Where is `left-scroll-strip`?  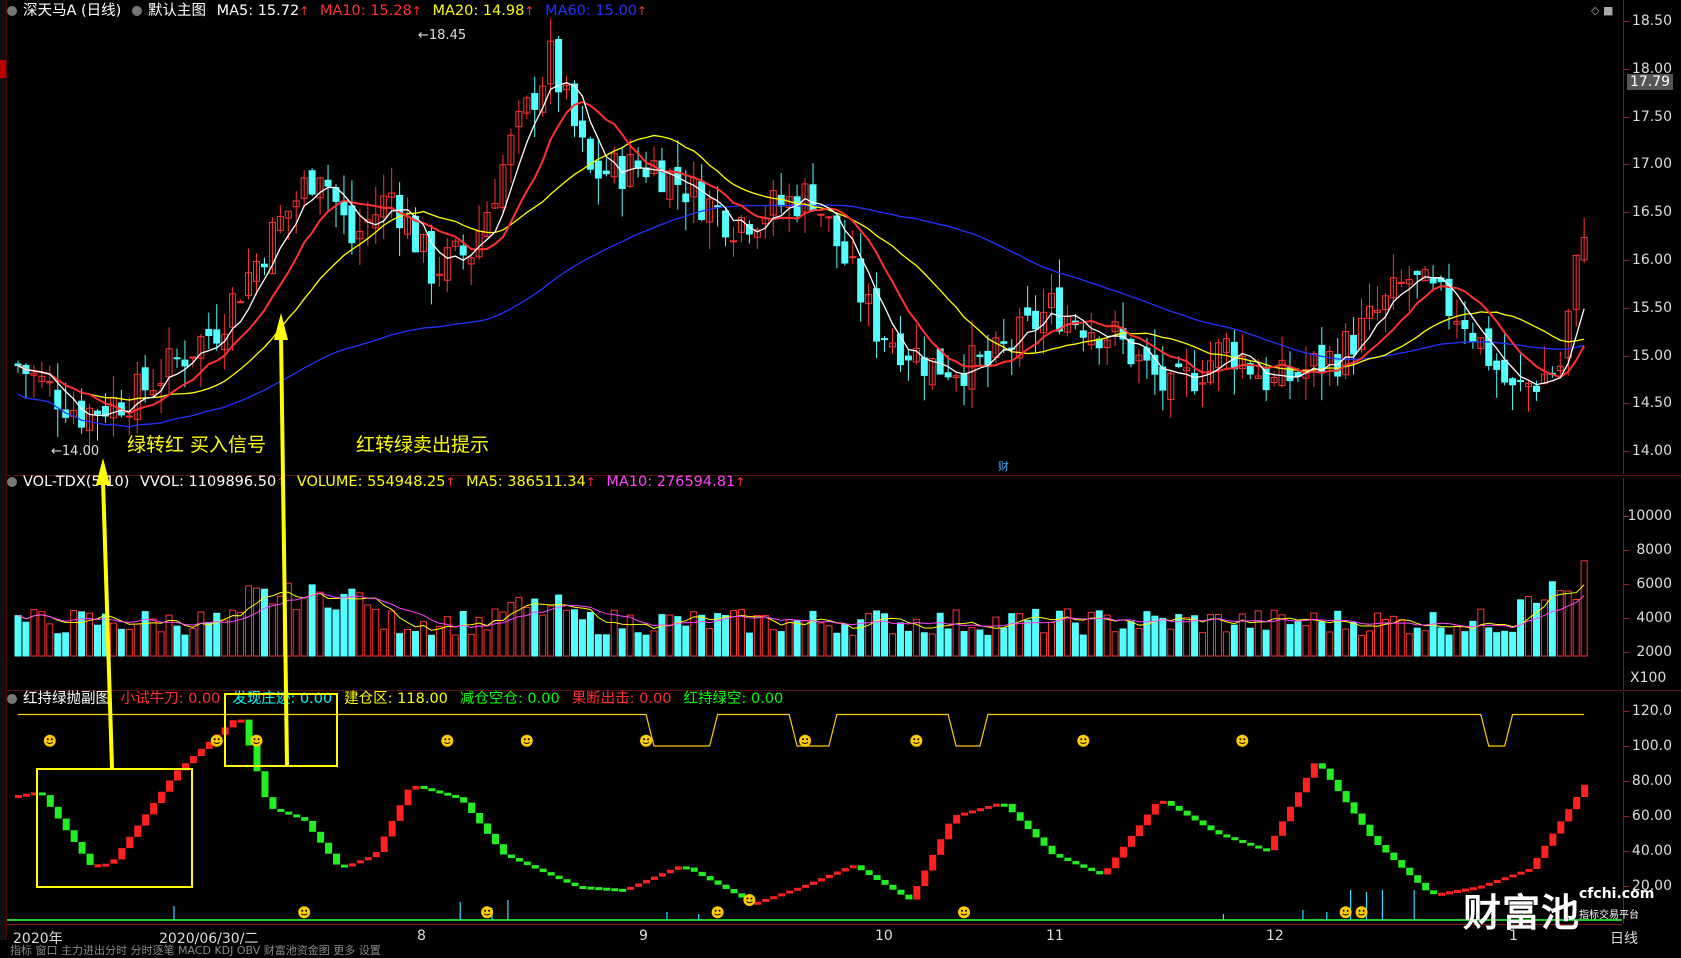
left-scroll-strip is located at coordinates (3, 470).